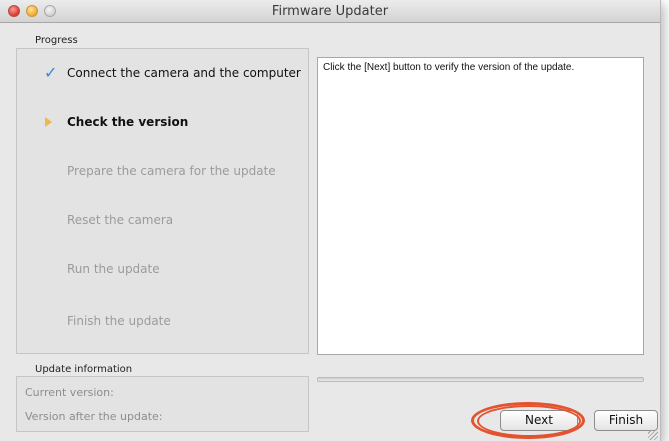 This screenshot has width=669, height=441. I want to click on step-label: Run the update, so click(113, 269).